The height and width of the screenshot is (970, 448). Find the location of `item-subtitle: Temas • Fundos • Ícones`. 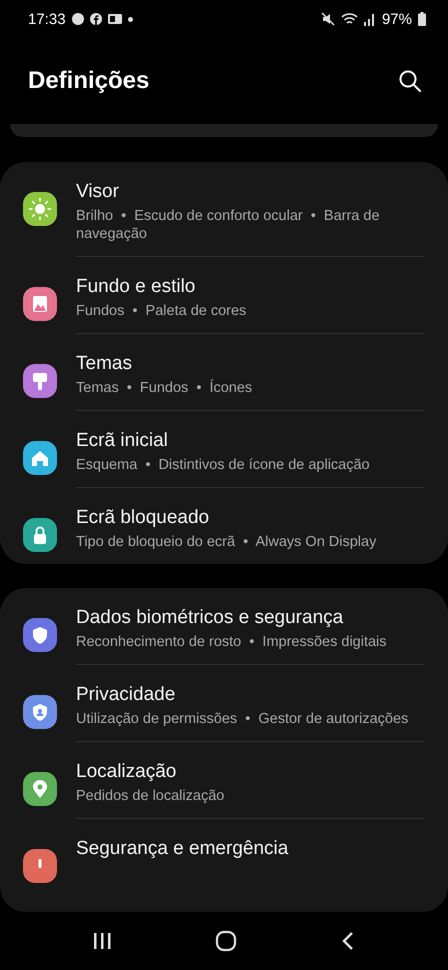

item-subtitle: Temas • Fundos • Ícones is located at coordinates (165, 388).